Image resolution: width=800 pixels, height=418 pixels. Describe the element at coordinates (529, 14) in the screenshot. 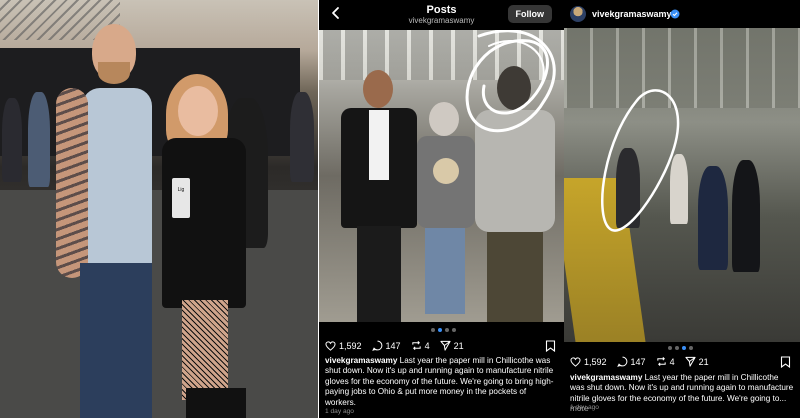

I see `follow-button: Follow` at that location.